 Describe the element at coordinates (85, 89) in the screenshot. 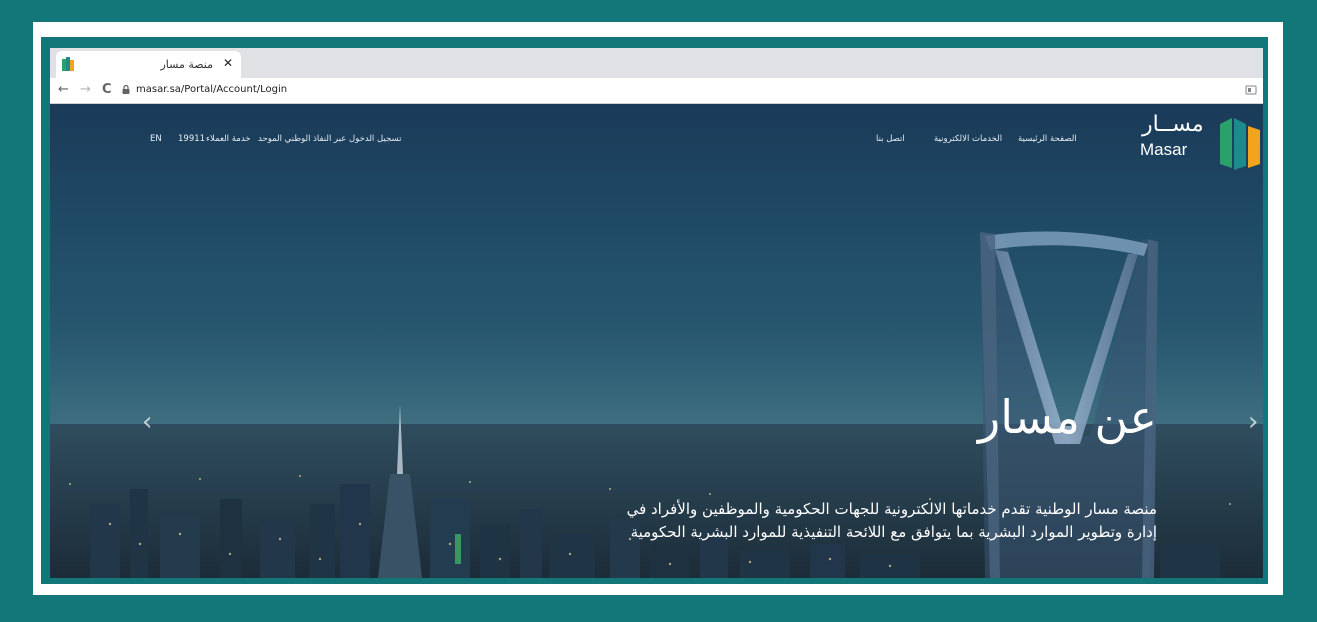

I see `forward-arrow-icon: →` at that location.